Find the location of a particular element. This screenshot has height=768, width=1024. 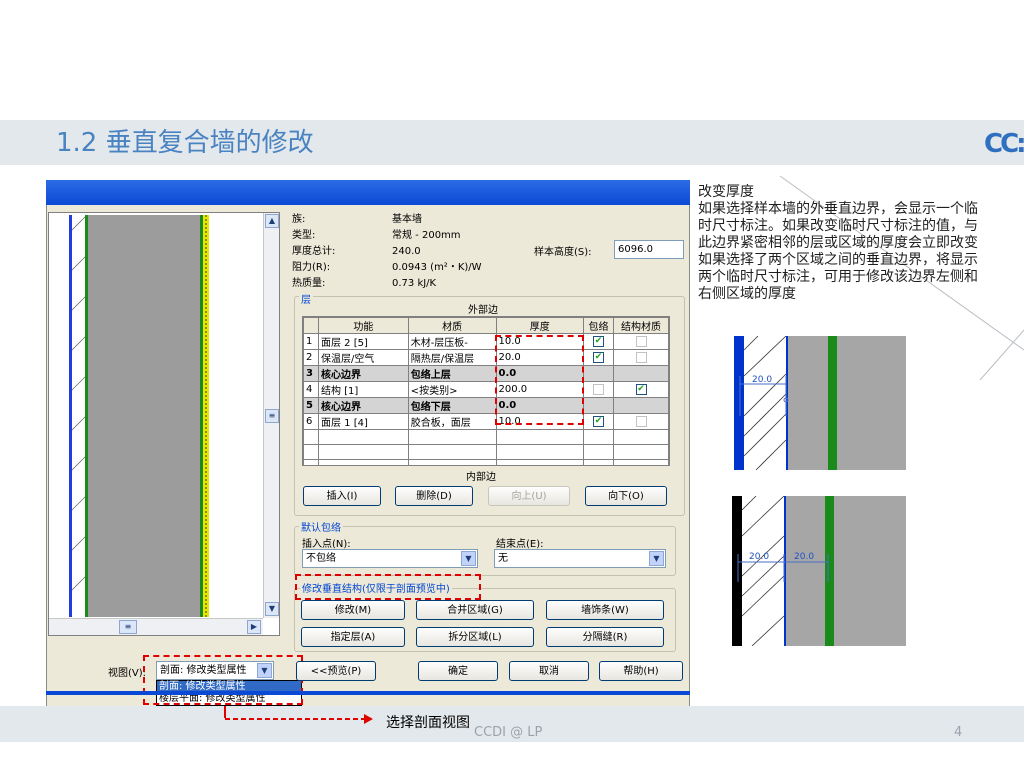

scroll-right-arrow-icon: ▶ is located at coordinates (254, 627).